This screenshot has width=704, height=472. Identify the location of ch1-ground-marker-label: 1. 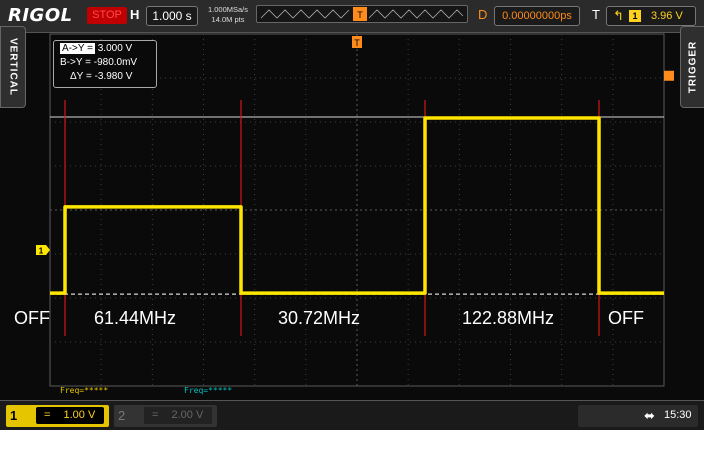
(41, 251).